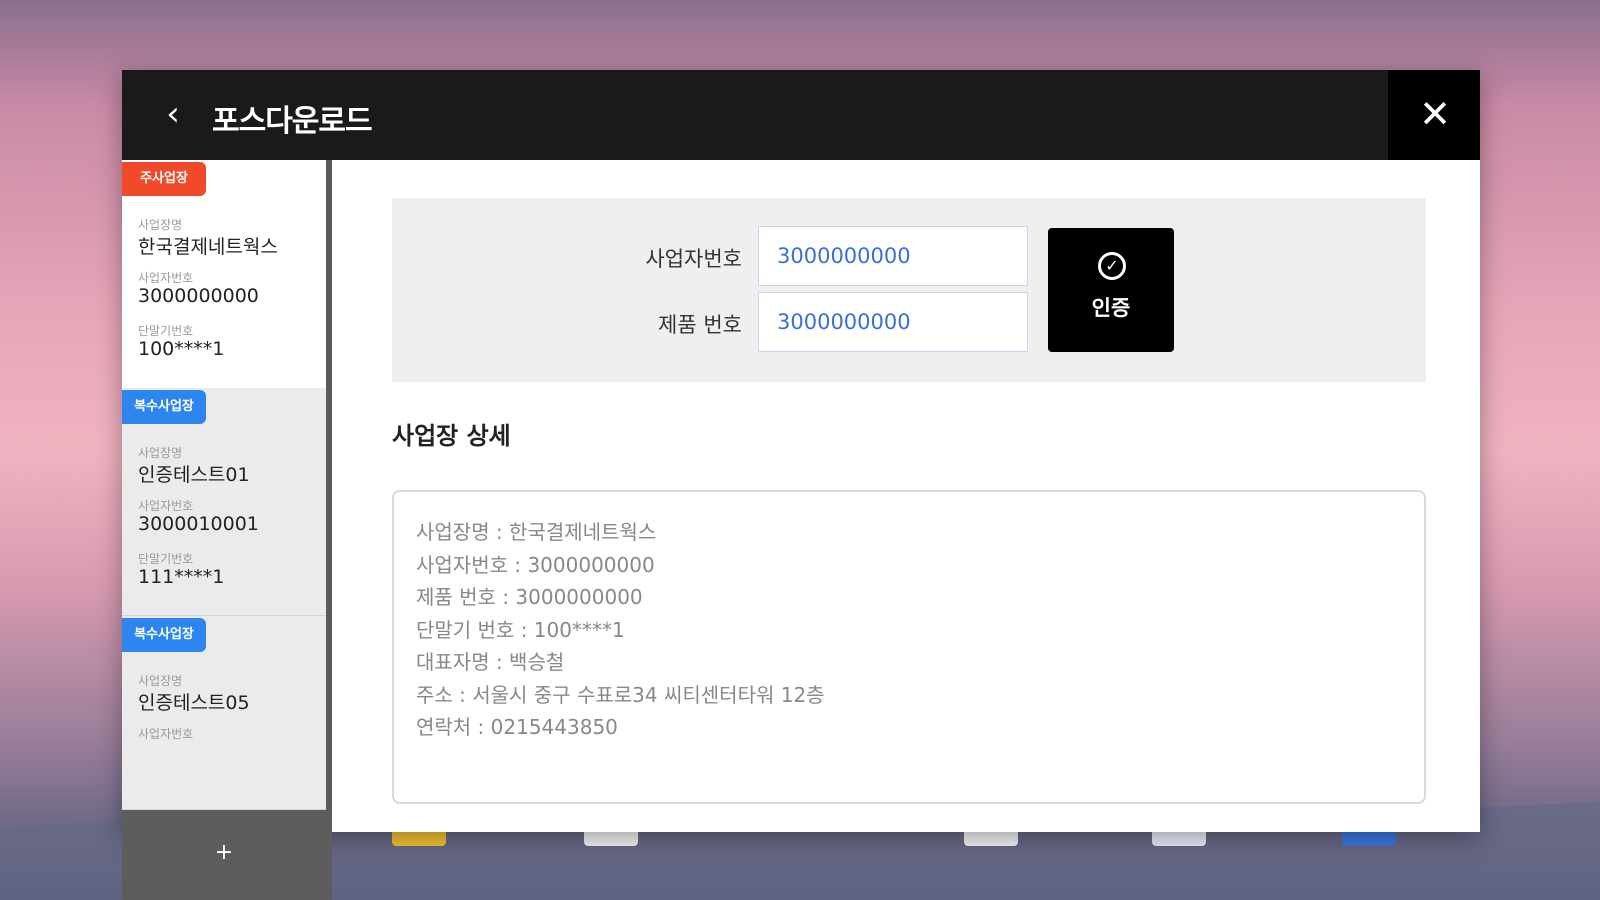 The width and height of the screenshot is (1600, 900). Describe the element at coordinates (490, 662) in the screenshot. I see `detail-line-ceo: 대표자명 : 백승철` at that location.